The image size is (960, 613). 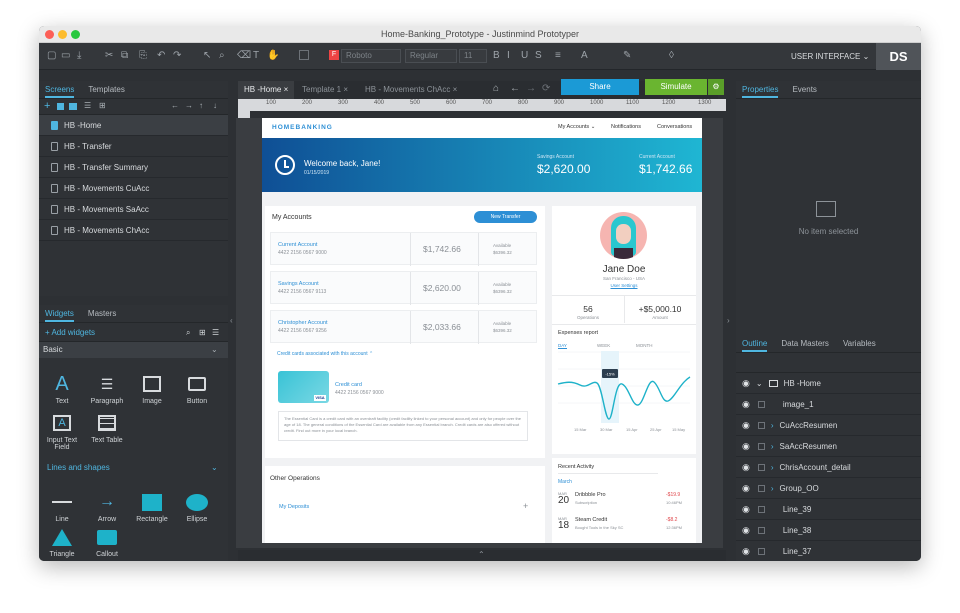 What do you see at coordinates (828, 467) in the screenshot?
I see `outline-item: ◉ › ChrisAccount_detail` at bounding box center [828, 467].